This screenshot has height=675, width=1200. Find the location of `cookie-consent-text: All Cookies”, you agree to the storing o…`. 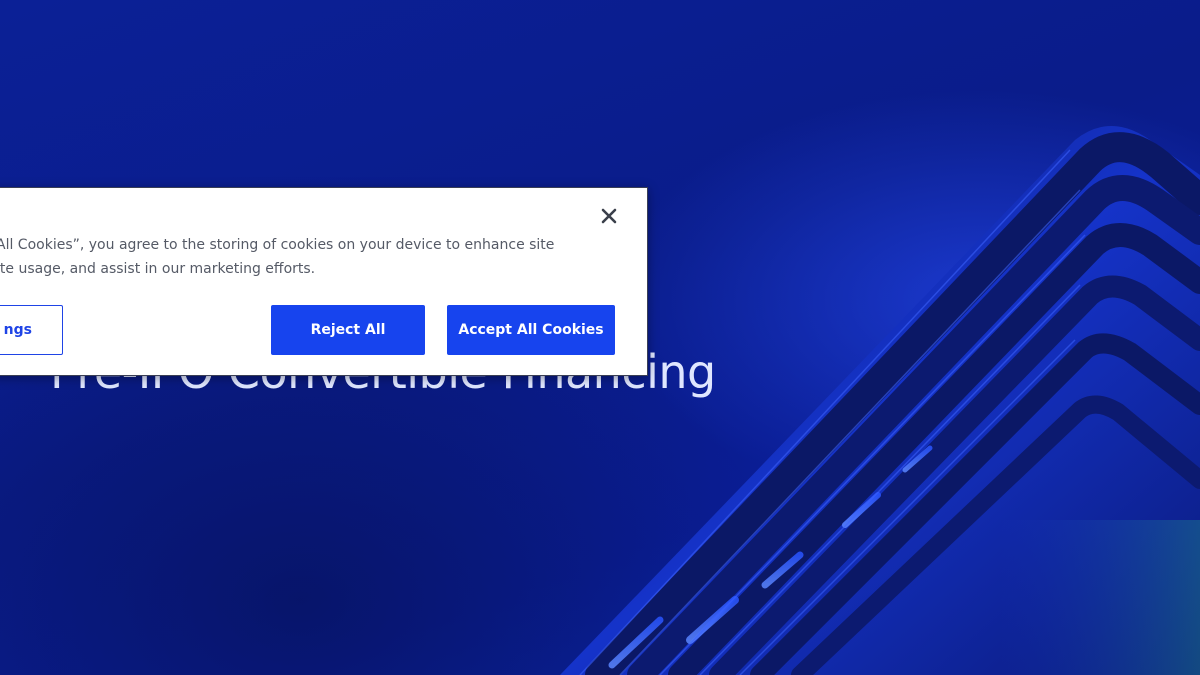

cookie-consent-text: All Cookies”, you agree to the storing o… is located at coordinates (277, 257).